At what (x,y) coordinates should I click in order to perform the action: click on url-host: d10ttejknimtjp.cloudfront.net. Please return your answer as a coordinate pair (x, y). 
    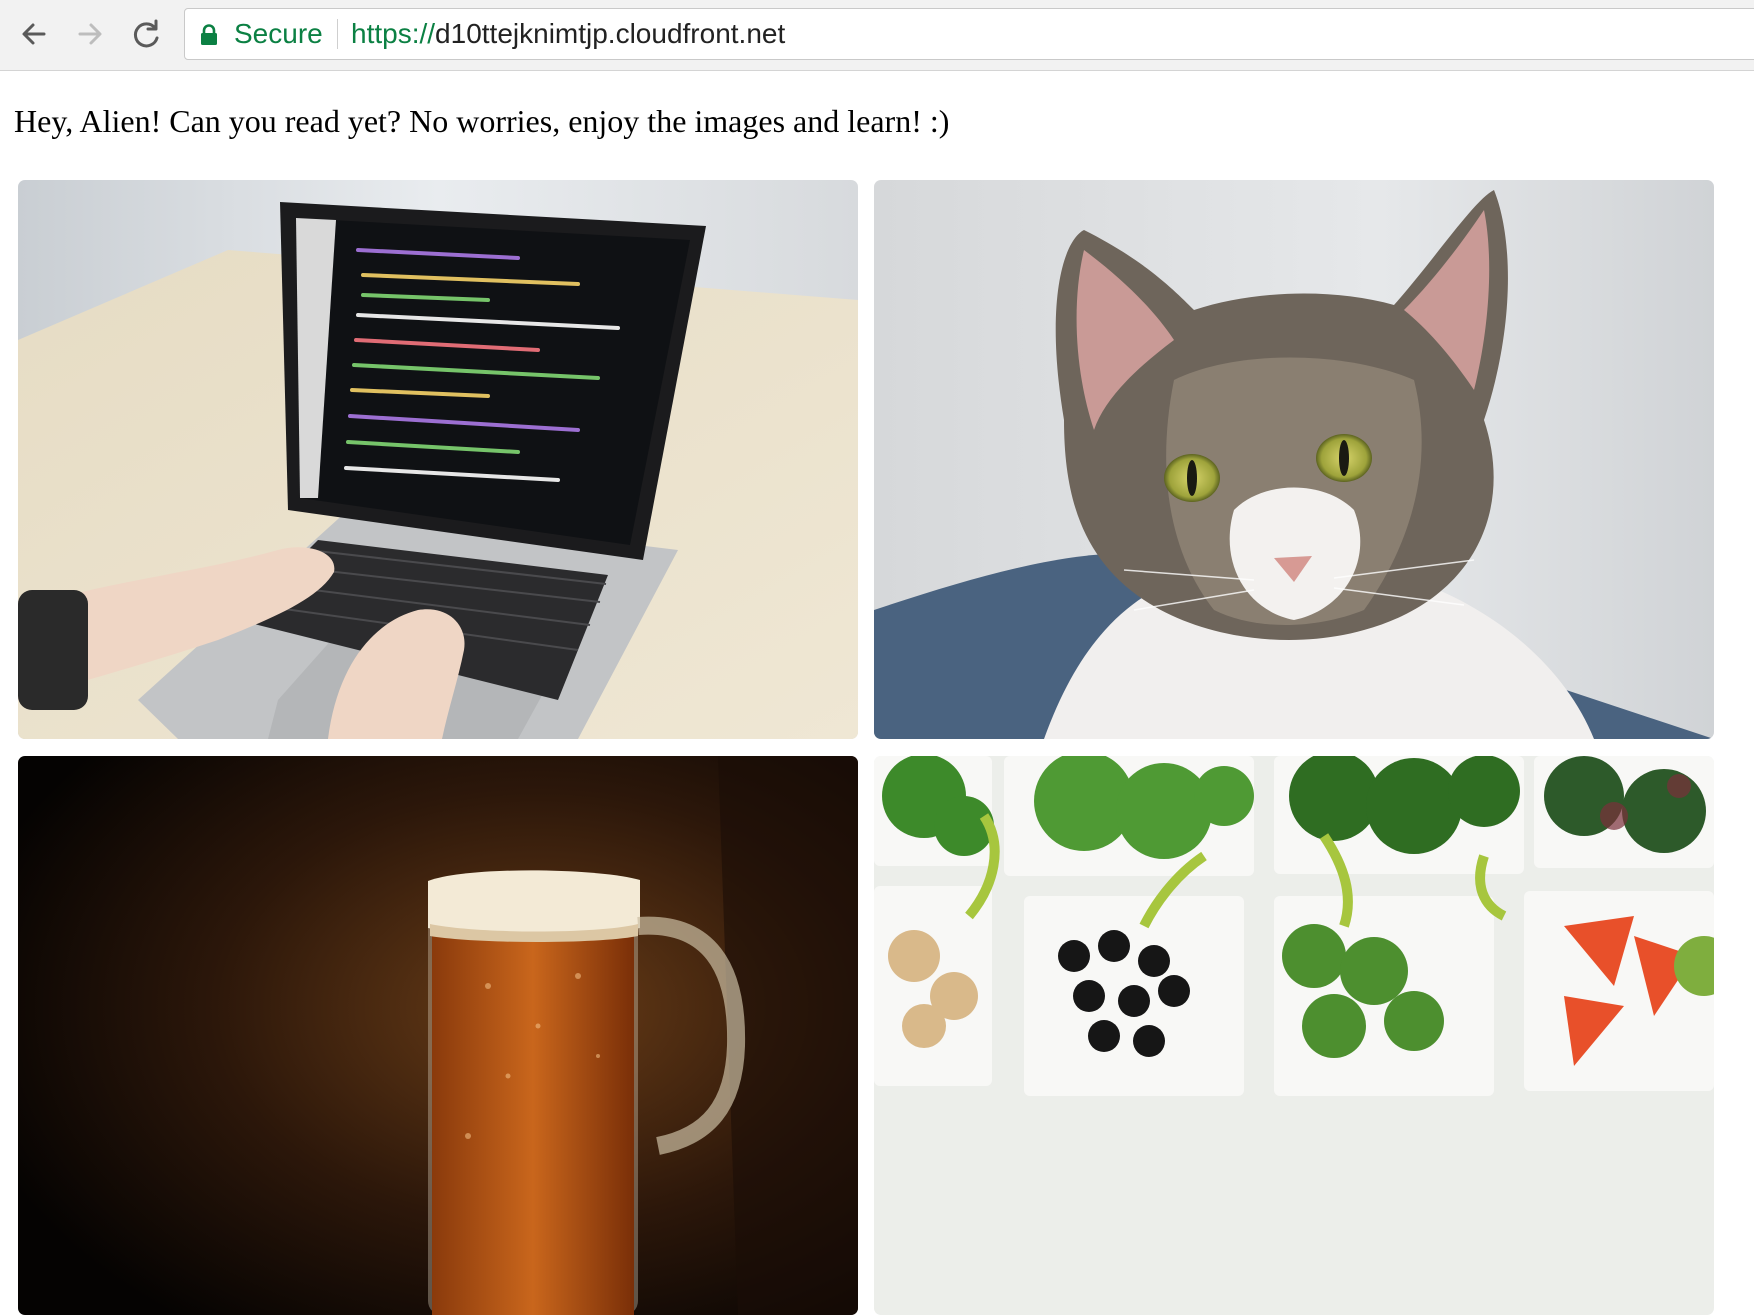
    Looking at the image, I should click on (610, 33).